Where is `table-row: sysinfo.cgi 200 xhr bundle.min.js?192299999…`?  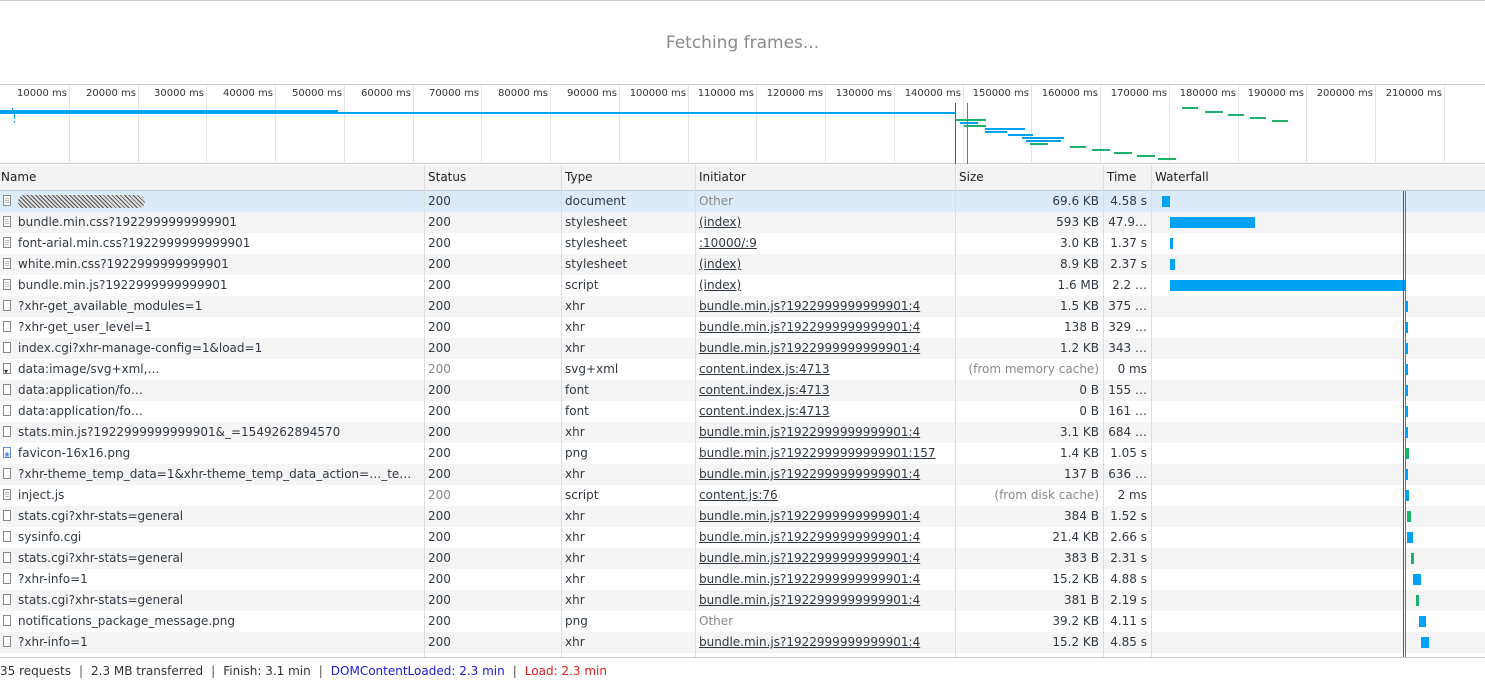 table-row: sysinfo.cgi 200 xhr bundle.min.js?192299999… is located at coordinates (742, 537).